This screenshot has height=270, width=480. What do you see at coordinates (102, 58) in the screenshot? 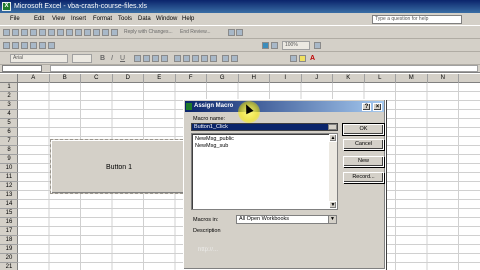
I see `bold-icon: B` at bounding box center [102, 58].